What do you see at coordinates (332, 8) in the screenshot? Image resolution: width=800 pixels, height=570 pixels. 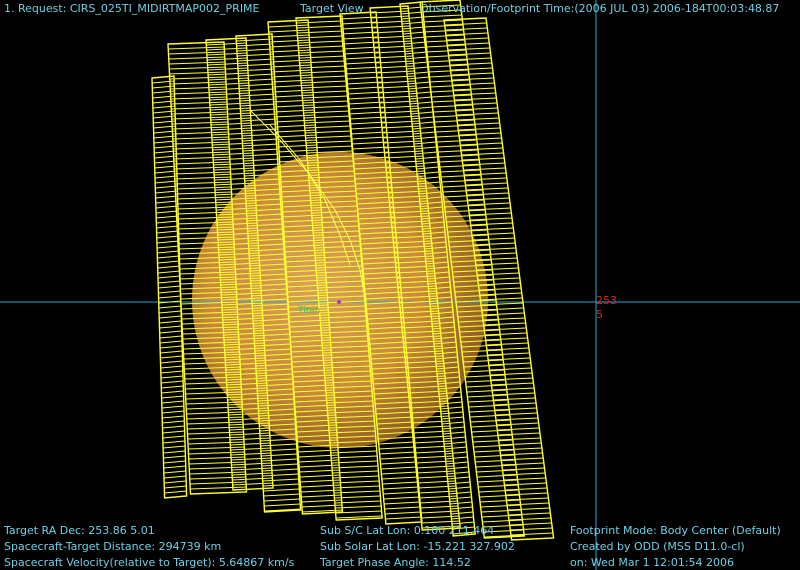 I see `view-label: Target View` at bounding box center [332, 8].